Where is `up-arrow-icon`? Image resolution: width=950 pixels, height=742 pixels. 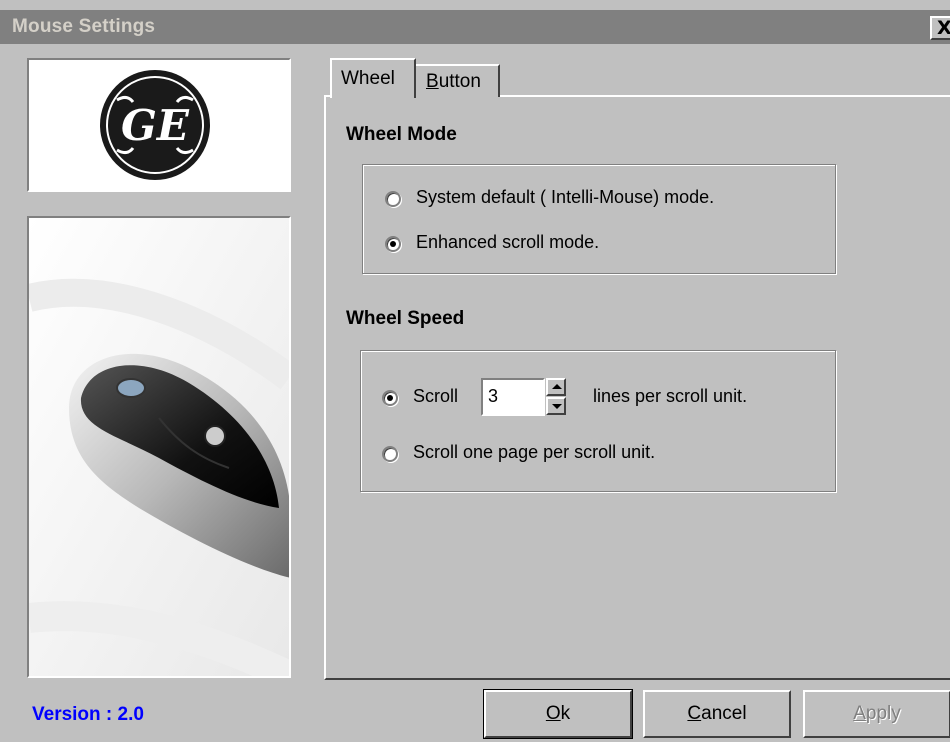
up-arrow-icon is located at coordinates (557, 386).